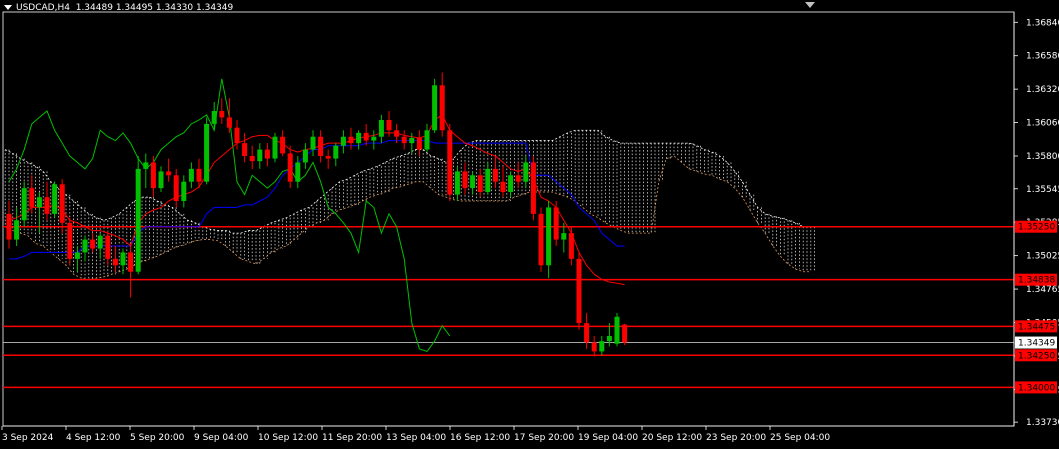 This screenshot has width=1059, height=449. What do you see at coordinates (1036, 327) in the screenshot?
I see `level-price-label: 1.34475` at bounding box center [1036, 327].